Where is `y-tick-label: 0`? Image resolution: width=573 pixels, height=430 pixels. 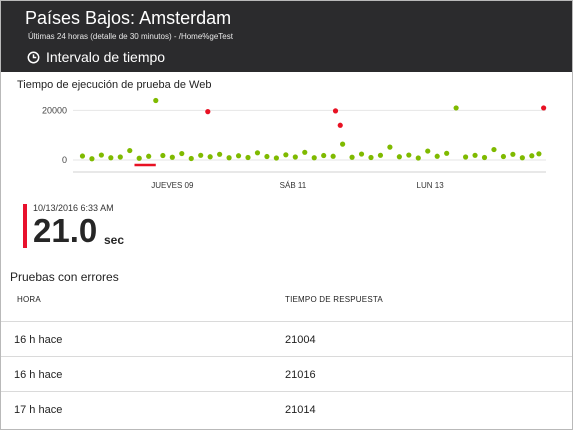
y-tick-label: 0 is located at coordinates (64, 160).